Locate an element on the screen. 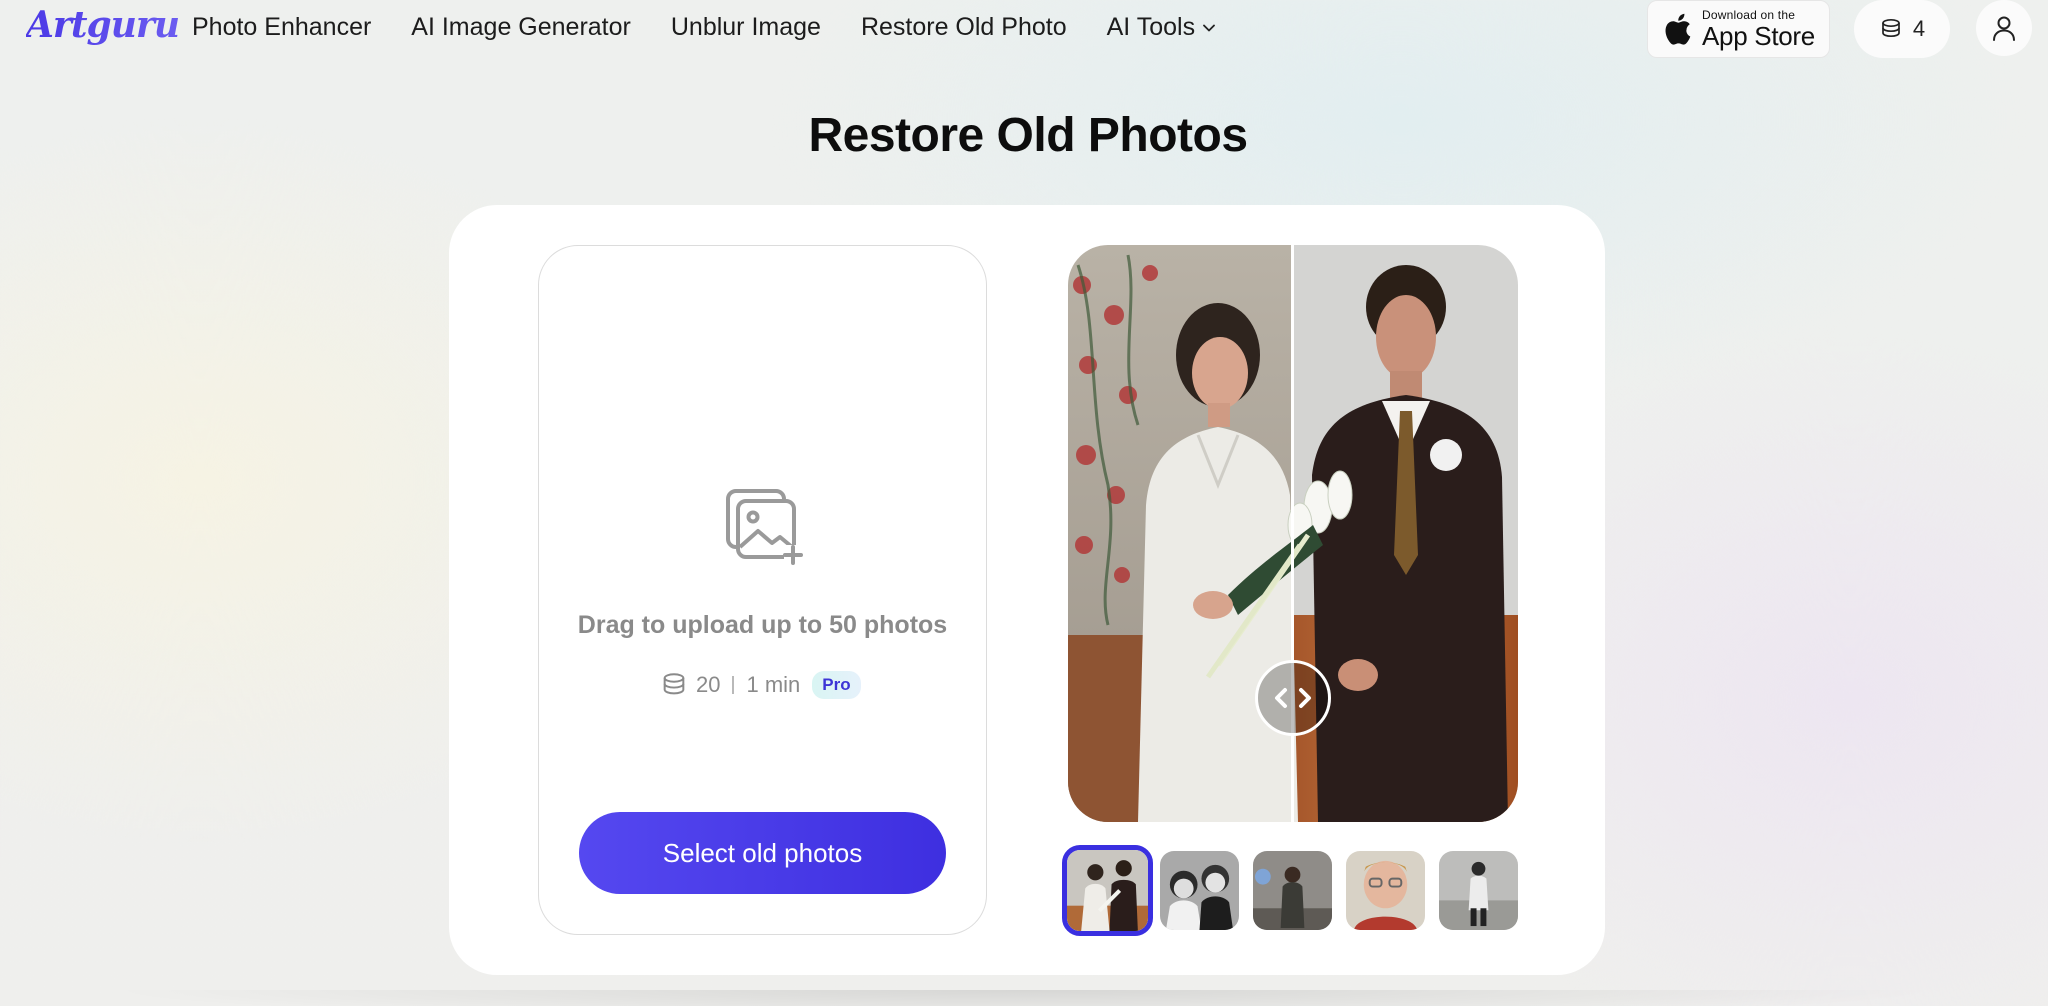  page-title: Restore Old Photos is located at coordinates (1028, 135).